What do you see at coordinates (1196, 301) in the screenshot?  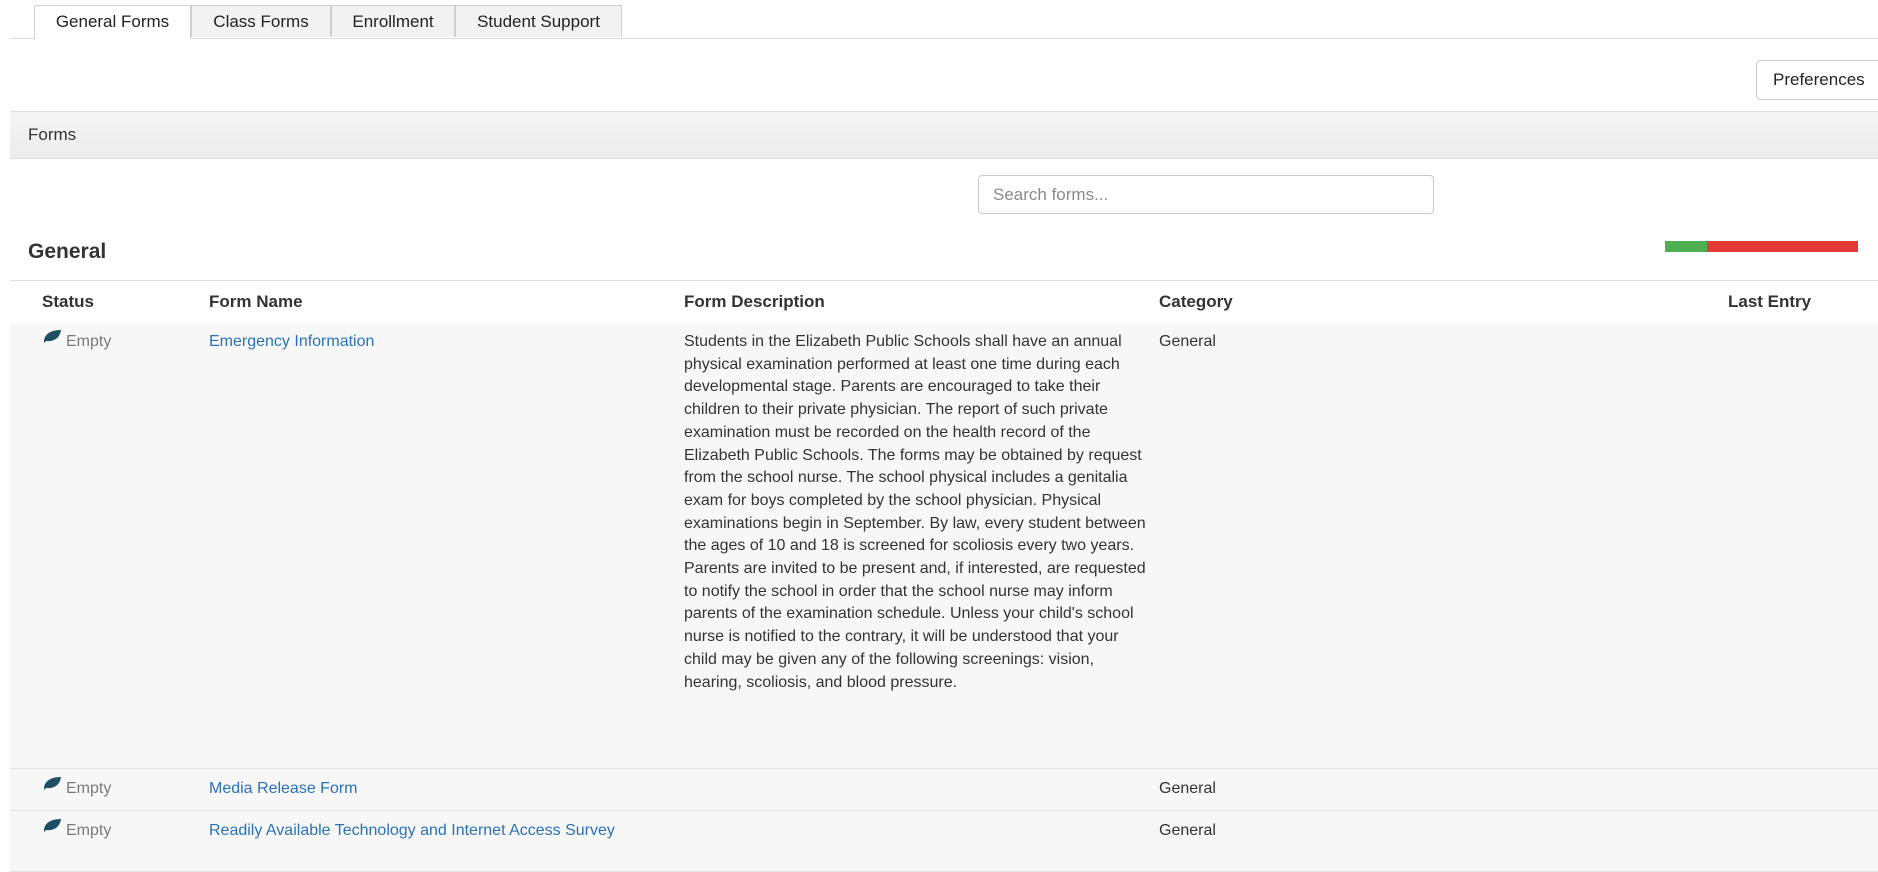 I see `header-category: Category` at bounding box center [1196, 301].